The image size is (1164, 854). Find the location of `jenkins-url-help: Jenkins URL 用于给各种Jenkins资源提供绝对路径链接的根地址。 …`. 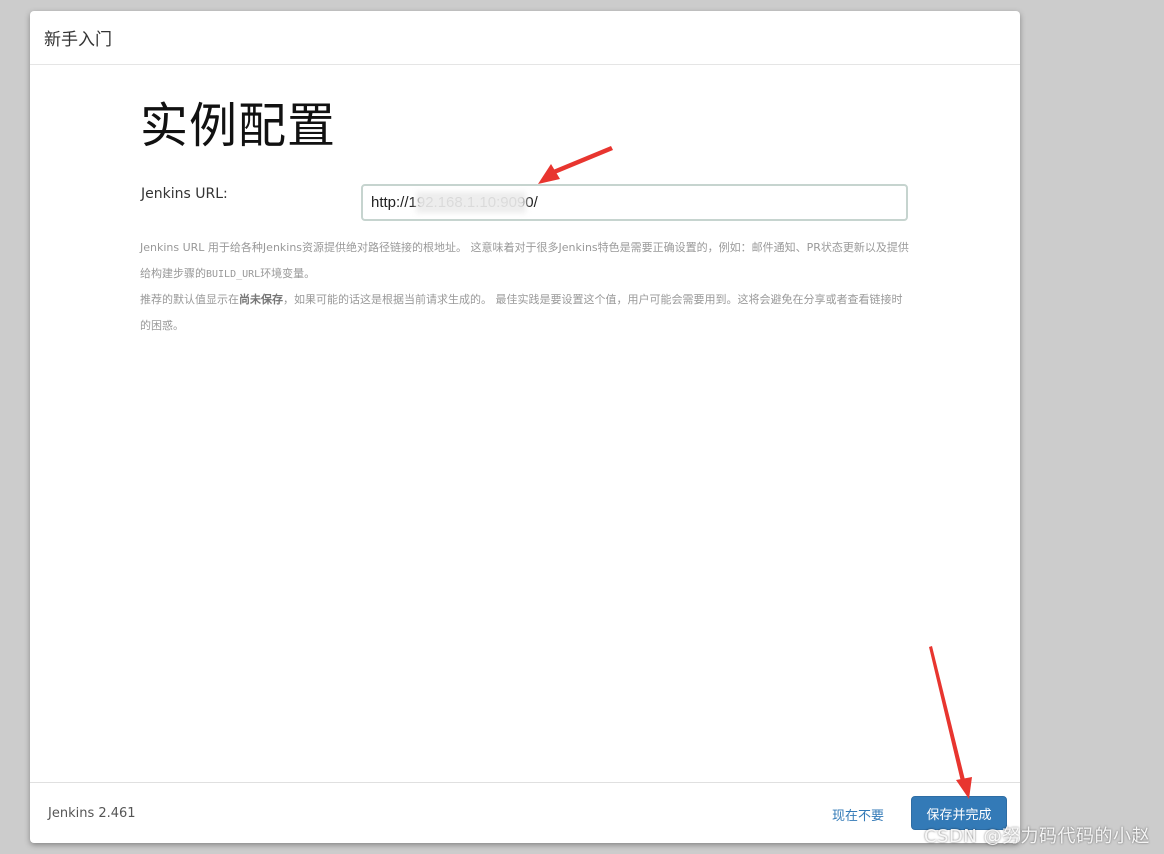

jenkins-url-help: Jenkins URL 用于给各种Jenkins资源提供绝对路径链接的根地址。 … is located at coordinates (525, 286).